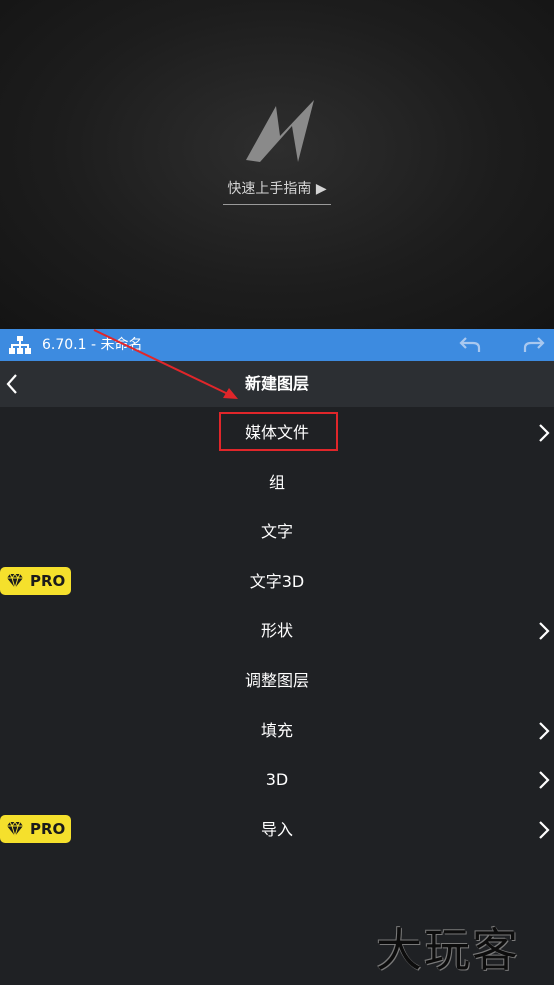 Image resolution: width=554 pixels, height=985 pixels. I want to click on menu-item-label: 3D, so click(277, 779).